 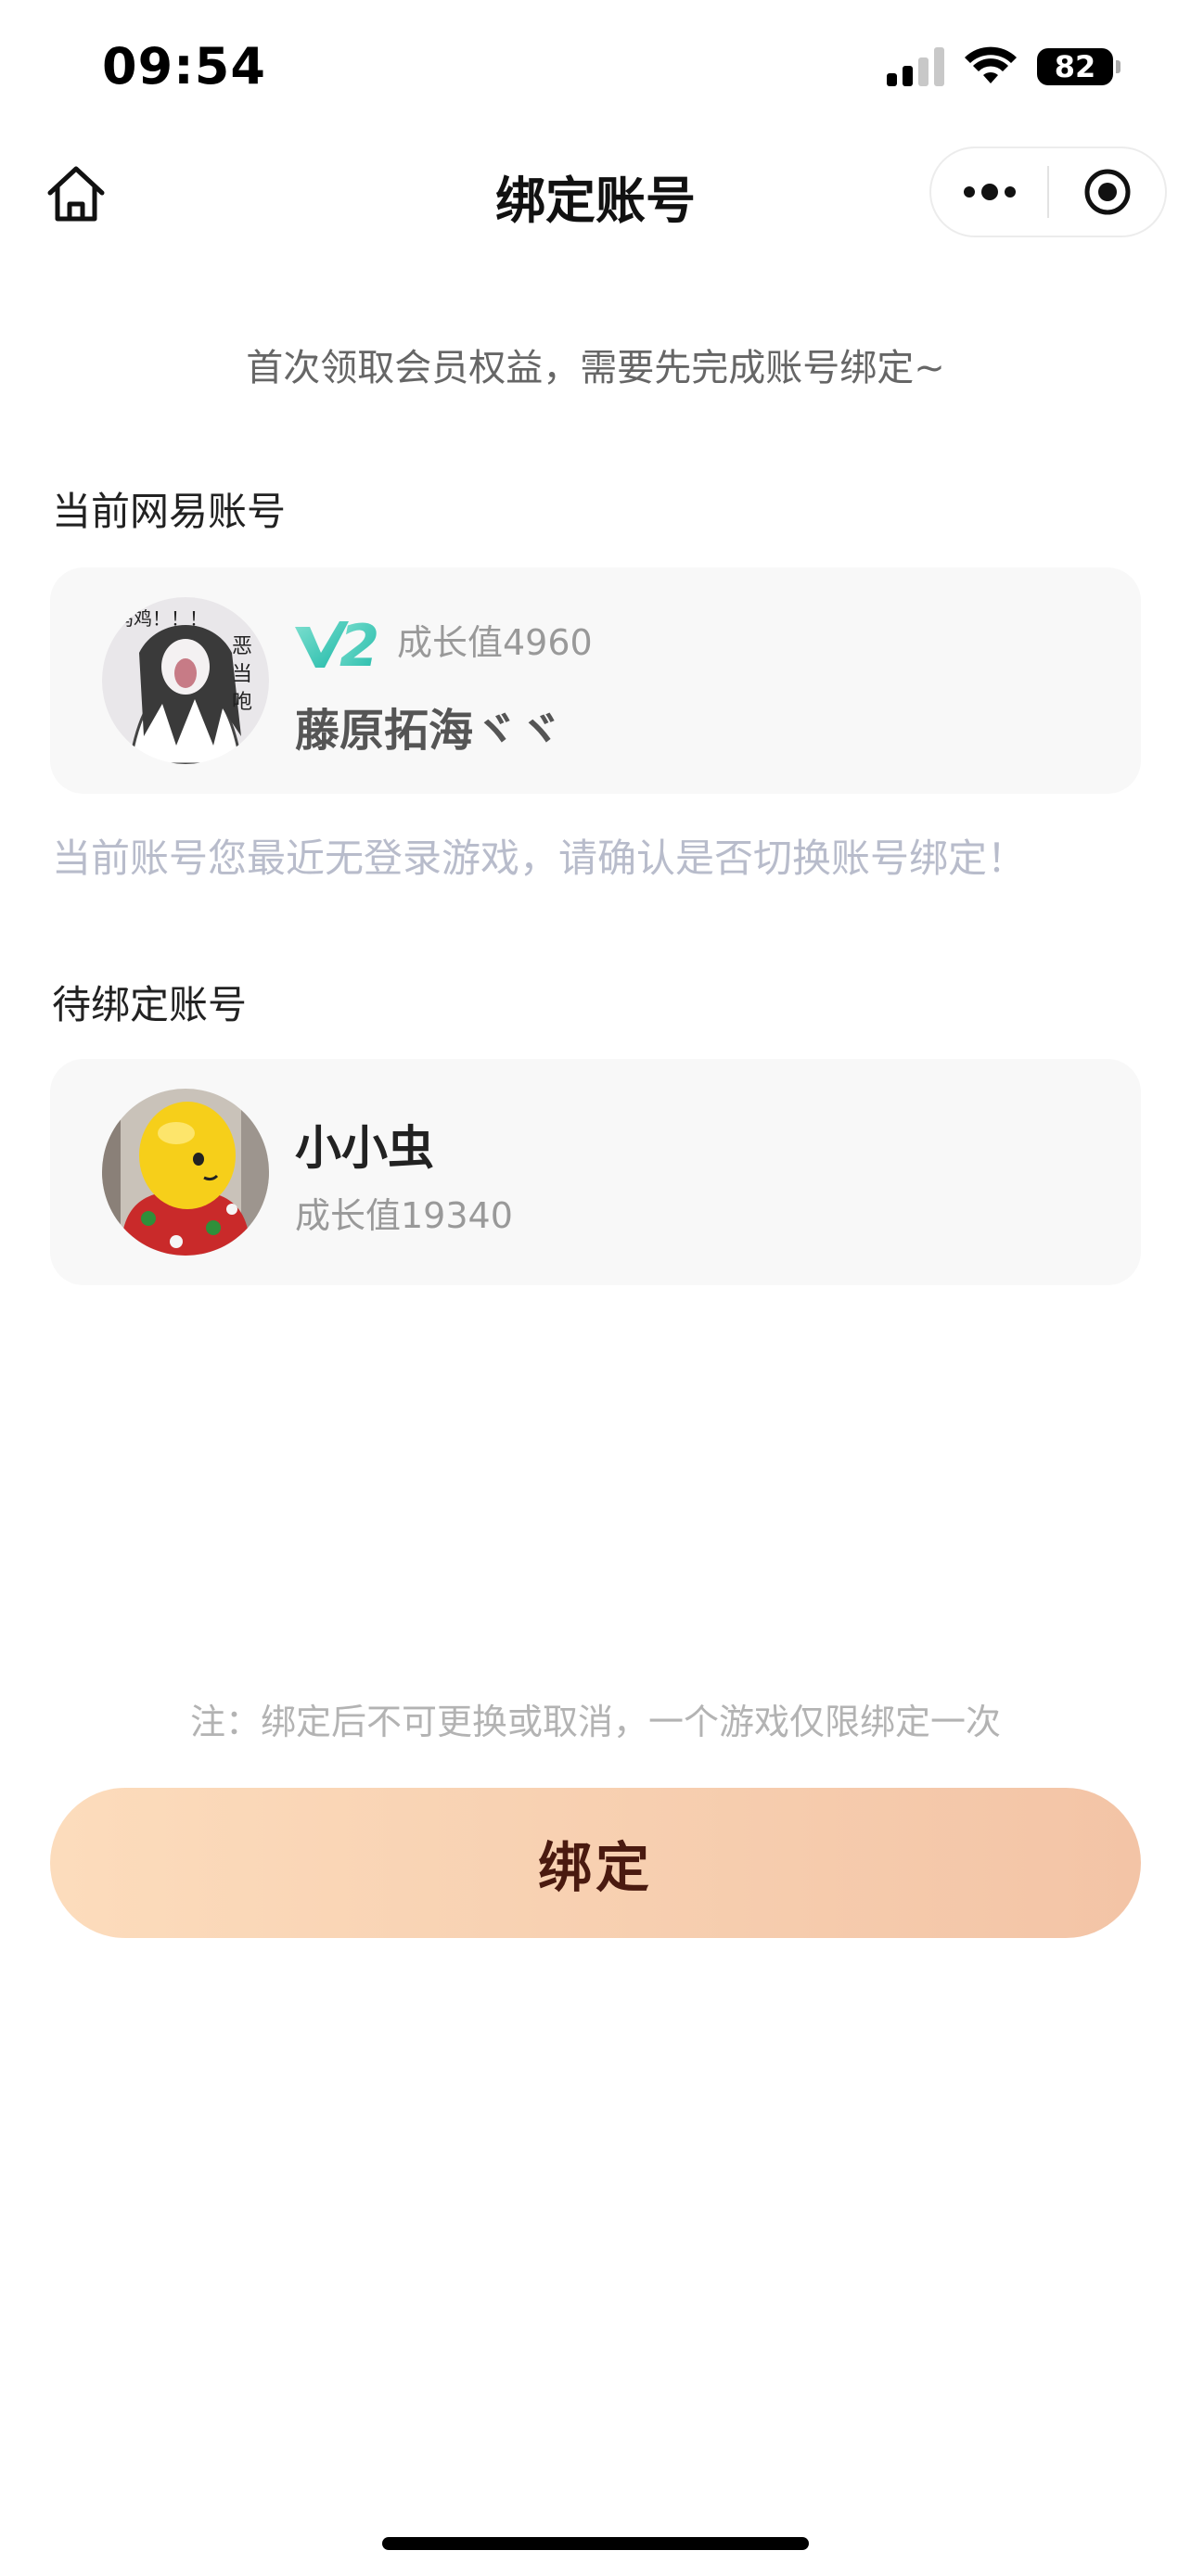 What do you see at coordinates (1075, 66) in the screenshot?
I see `battery-percent: 82` at bounding box center [1075, 66].